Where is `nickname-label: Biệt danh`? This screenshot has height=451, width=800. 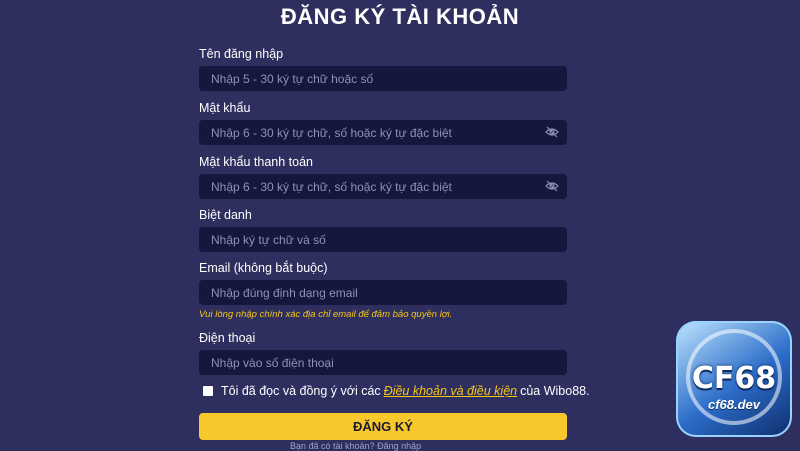
nickname-label: Biệt danh is located at coordinates (225, 215).